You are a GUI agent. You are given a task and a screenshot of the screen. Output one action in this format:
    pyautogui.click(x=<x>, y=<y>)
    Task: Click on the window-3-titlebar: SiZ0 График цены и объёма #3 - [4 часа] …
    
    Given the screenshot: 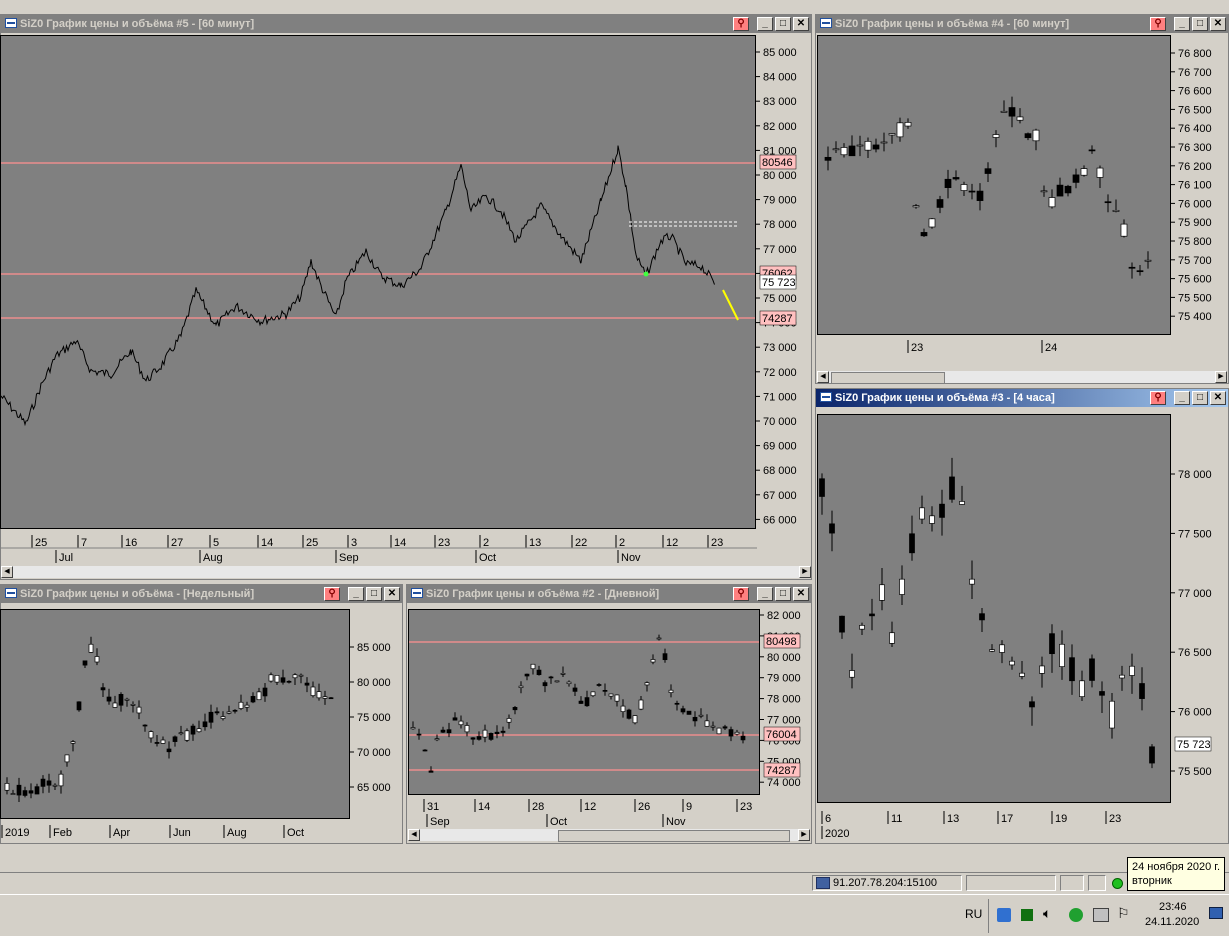 What is the action you would take?
    pyautogui.click(x=1022, y=398)
    